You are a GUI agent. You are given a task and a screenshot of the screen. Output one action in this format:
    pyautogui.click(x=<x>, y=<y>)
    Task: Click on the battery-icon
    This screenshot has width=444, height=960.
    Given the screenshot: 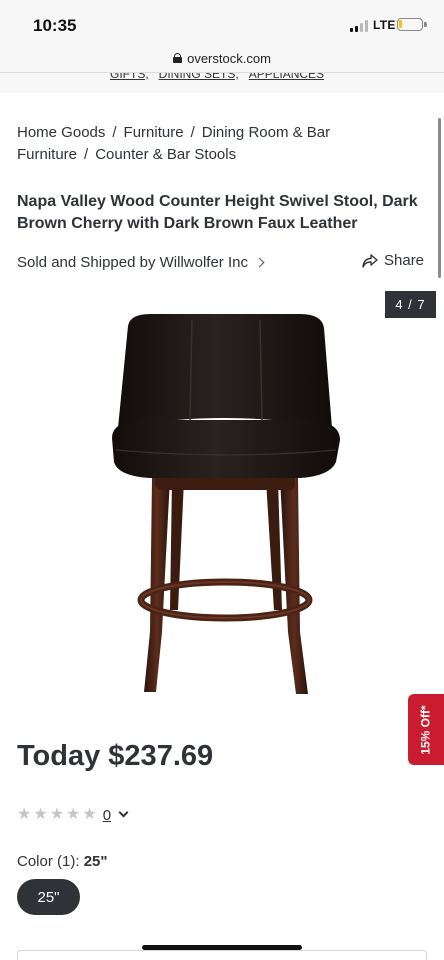 What is the action you would take?
    pyautogui.click(x=412, y=24)
    